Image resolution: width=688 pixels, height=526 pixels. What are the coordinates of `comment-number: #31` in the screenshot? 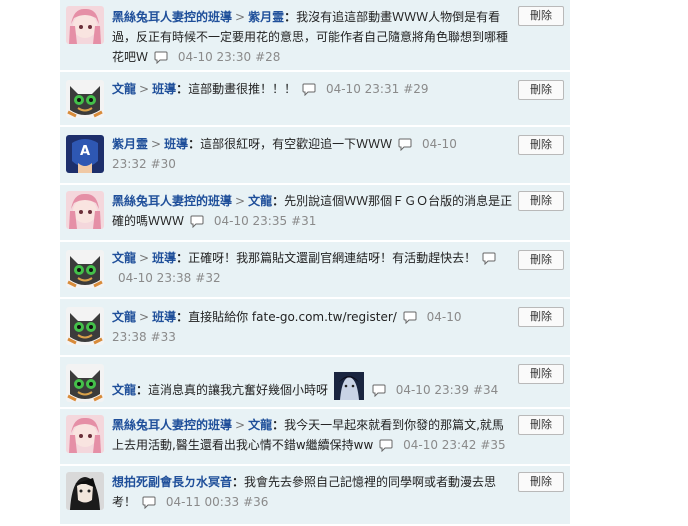 It's located at (304, 221).